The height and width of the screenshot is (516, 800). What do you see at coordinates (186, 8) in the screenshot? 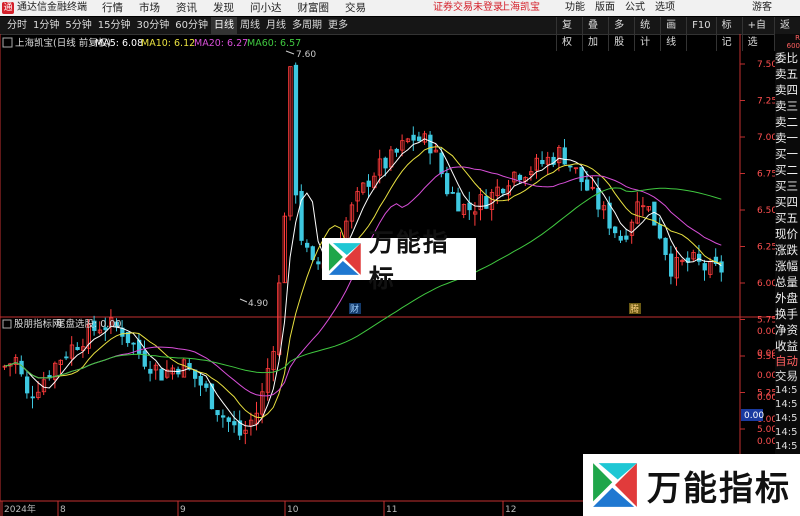
I see `menu-news: 资讯` at bounding box center [186, 8].